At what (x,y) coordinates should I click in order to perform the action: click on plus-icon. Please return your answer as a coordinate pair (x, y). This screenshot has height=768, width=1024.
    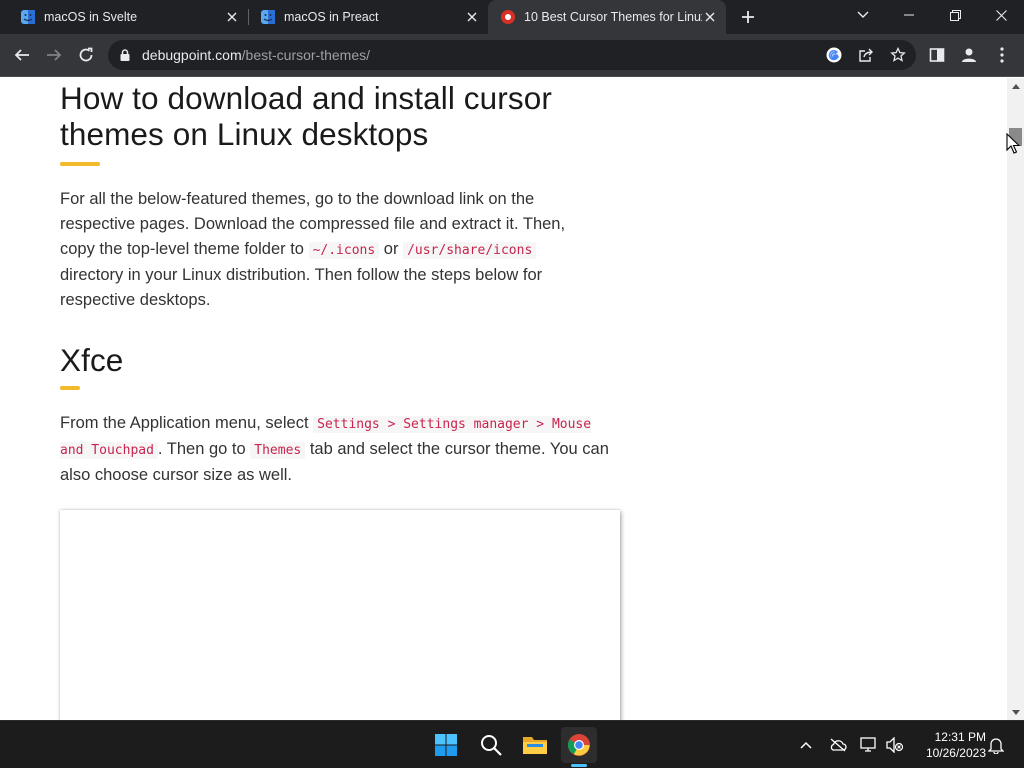
    Looking at the image, I should click on (748, 17).